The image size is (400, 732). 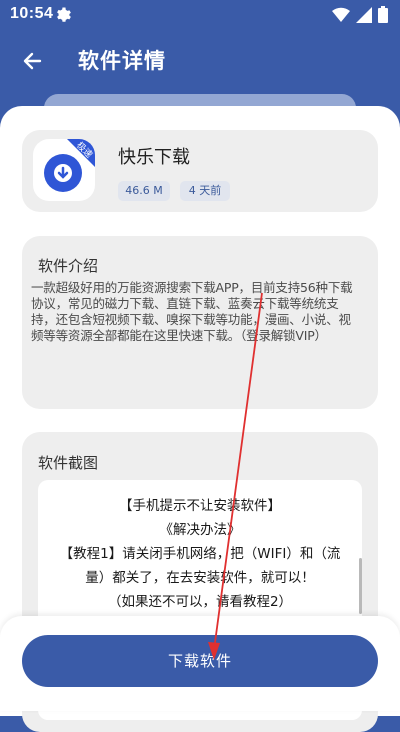 What do you see at coordinates (68, 463) in the screenshot?
I see `screenshots-title: 软件截图` at bounding box center [68, 463].